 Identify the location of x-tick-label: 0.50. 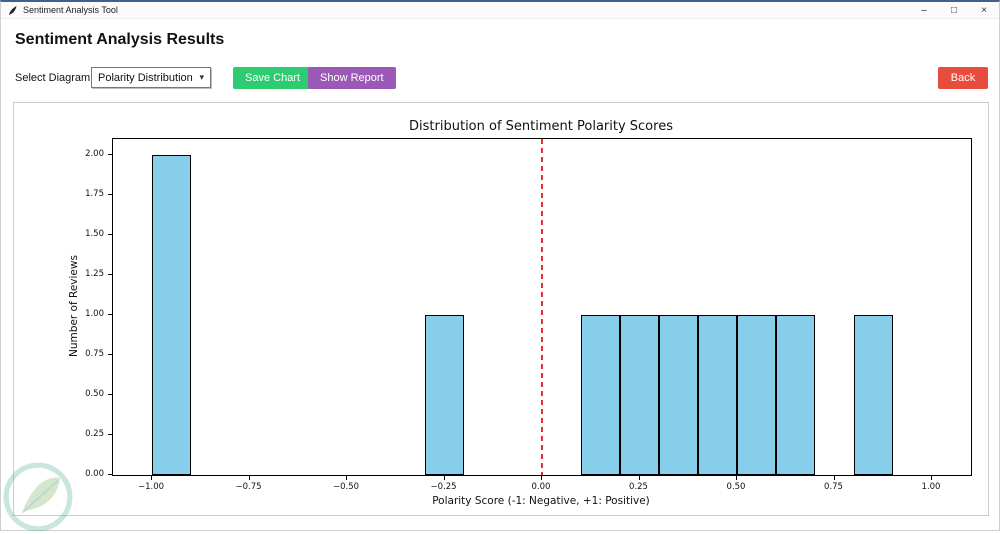
(736, 487).